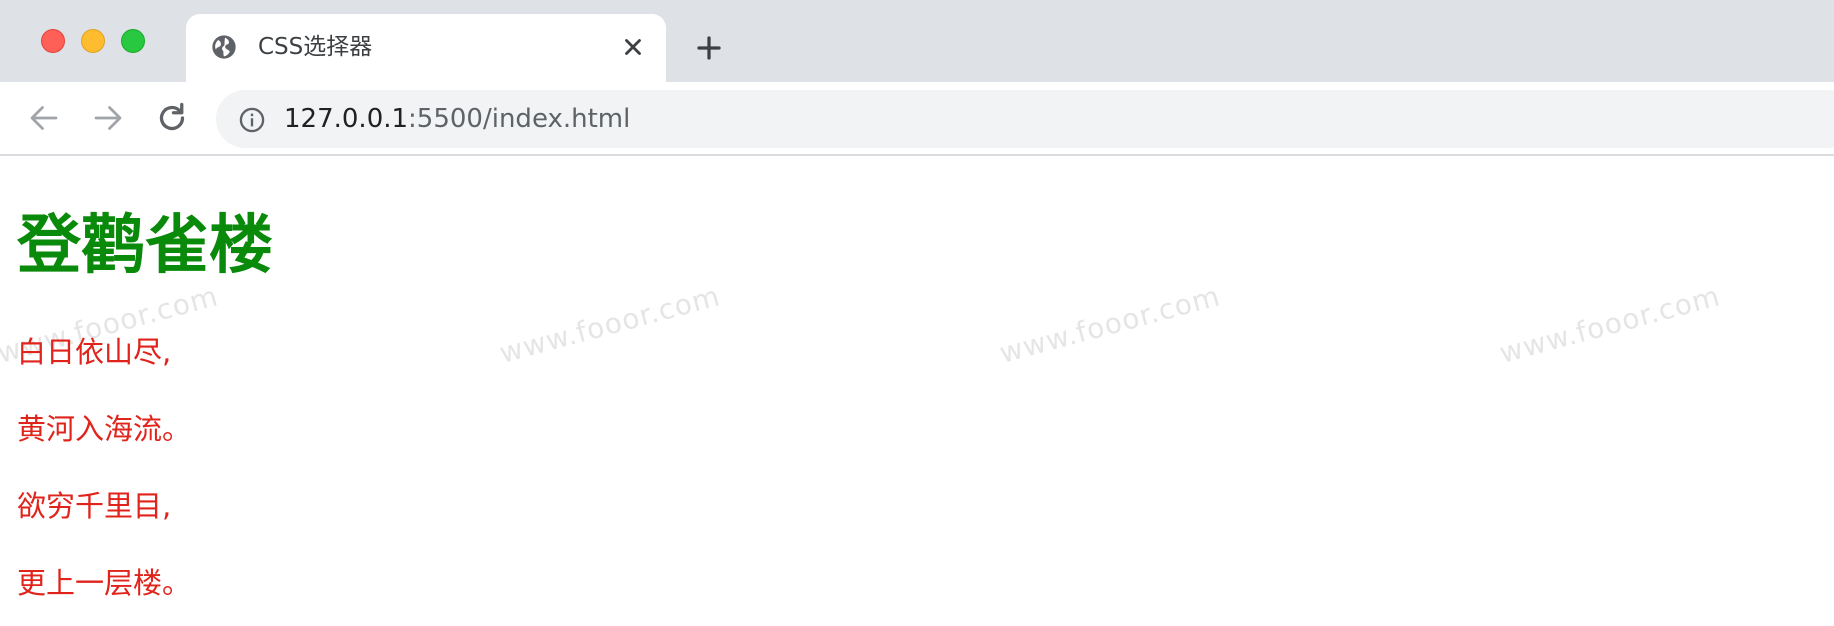 The image size is (1834, 626). What do you see at coordinates (94, 352) in the screenshot?
I see `poem-line: 白日依山尽,` at bounding box center [94, 352].